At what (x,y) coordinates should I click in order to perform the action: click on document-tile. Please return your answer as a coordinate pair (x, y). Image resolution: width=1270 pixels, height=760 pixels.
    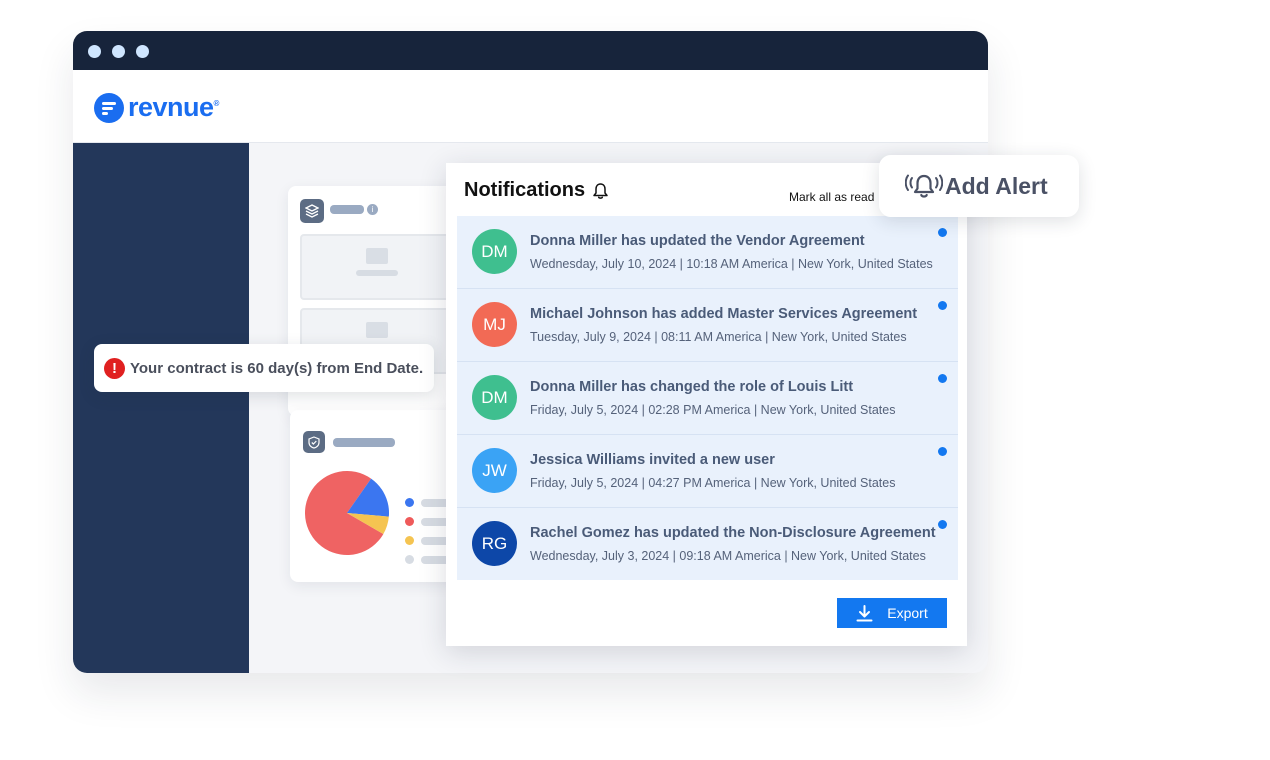
    Looking at the image, I should click on (382, 267).